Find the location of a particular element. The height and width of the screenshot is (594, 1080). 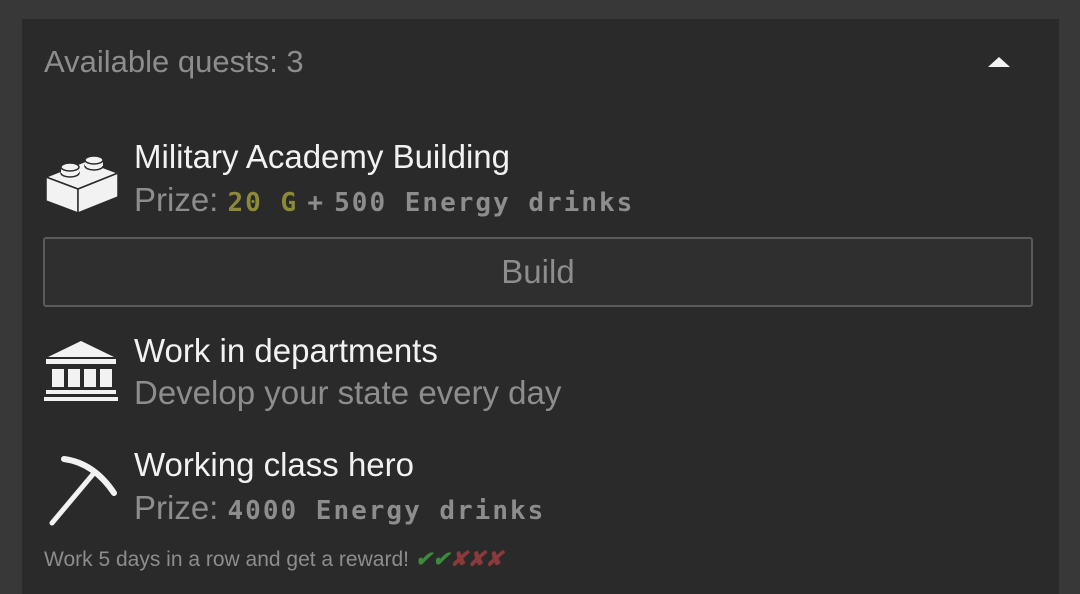

prize-plus: + is located at coordinates (316, 203).